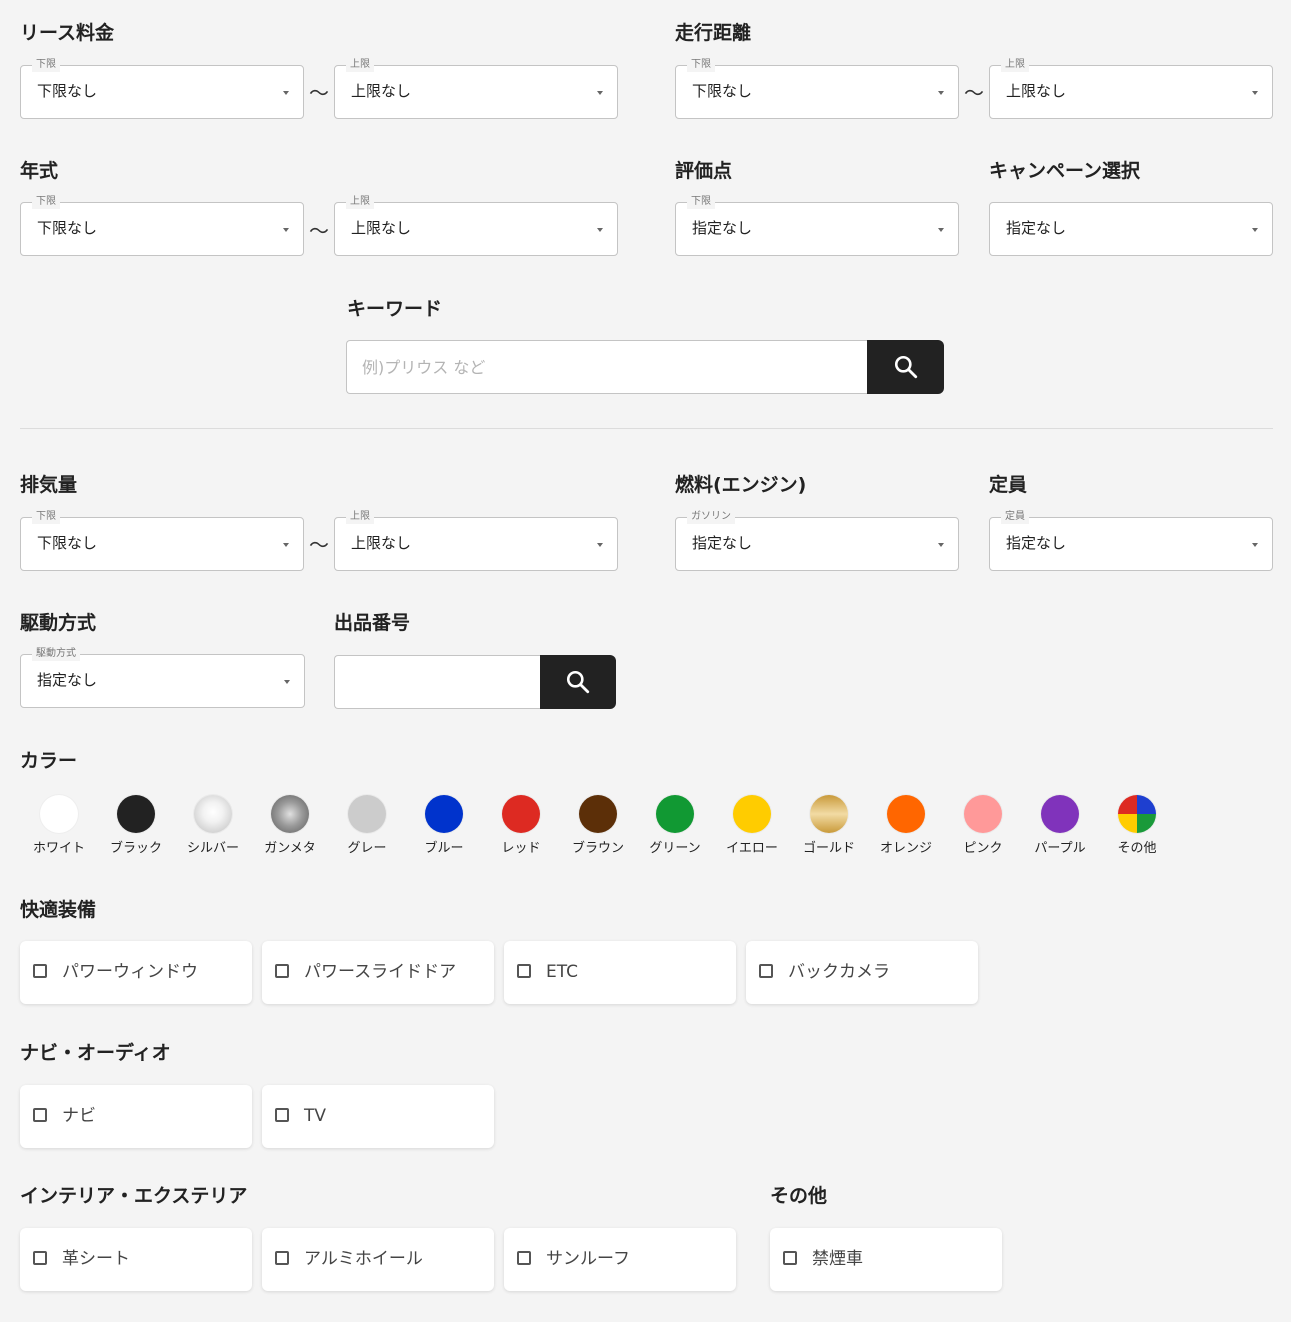  Describe the element at coordinates (444, 848) in the screenshot. I see `color-name: ブルー` at that location.